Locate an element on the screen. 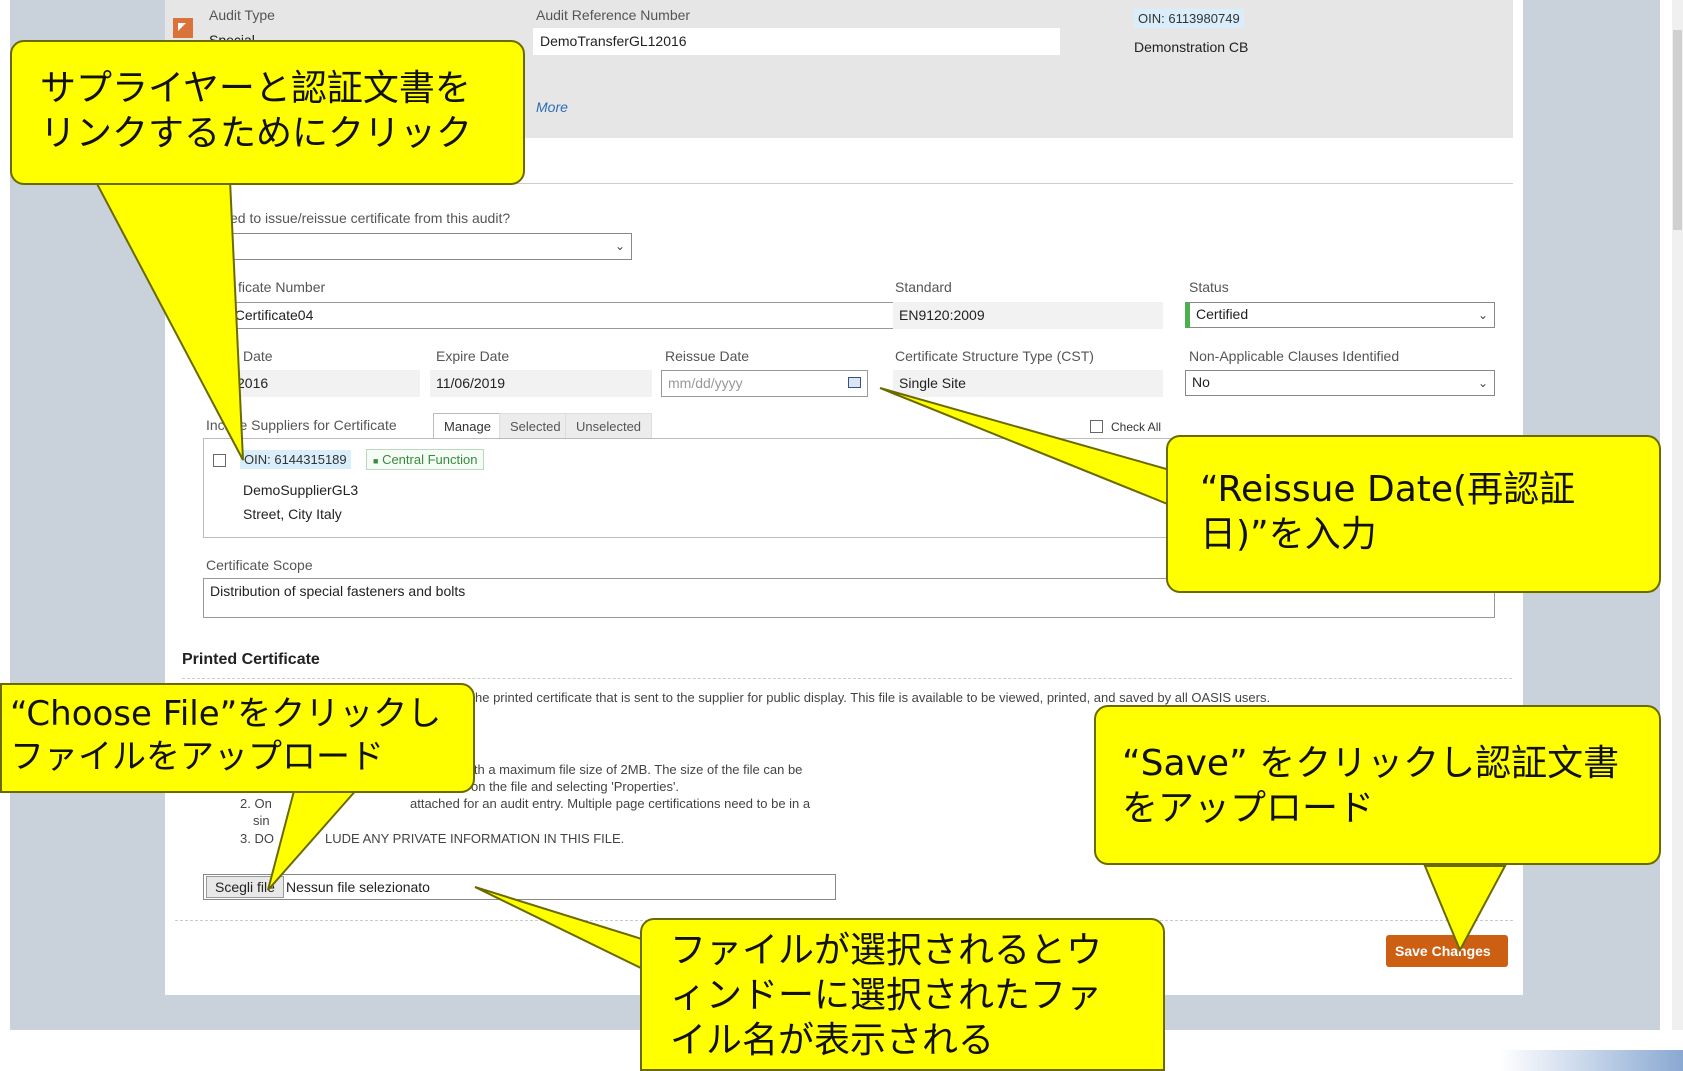  callout-save: “Save” をクリックし認証文書をアップロード is located at coordinates (1377, 785).